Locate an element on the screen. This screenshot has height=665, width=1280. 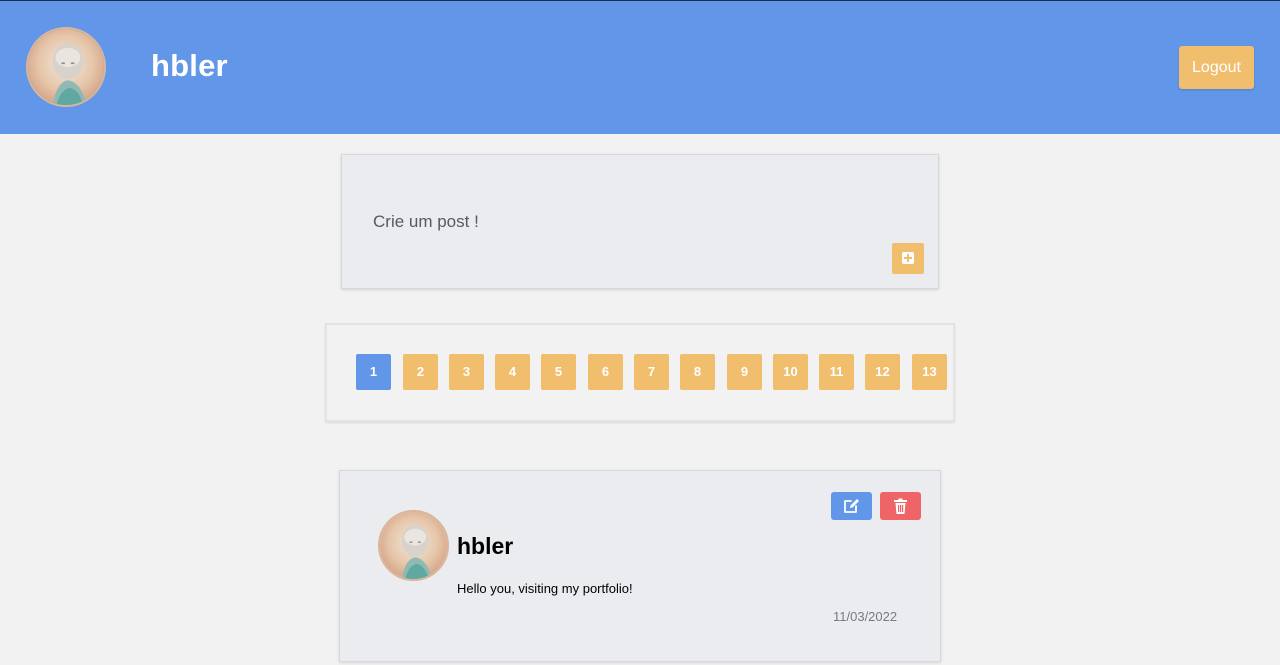
logout-button: Logout is located at coordinates (1216, 67).